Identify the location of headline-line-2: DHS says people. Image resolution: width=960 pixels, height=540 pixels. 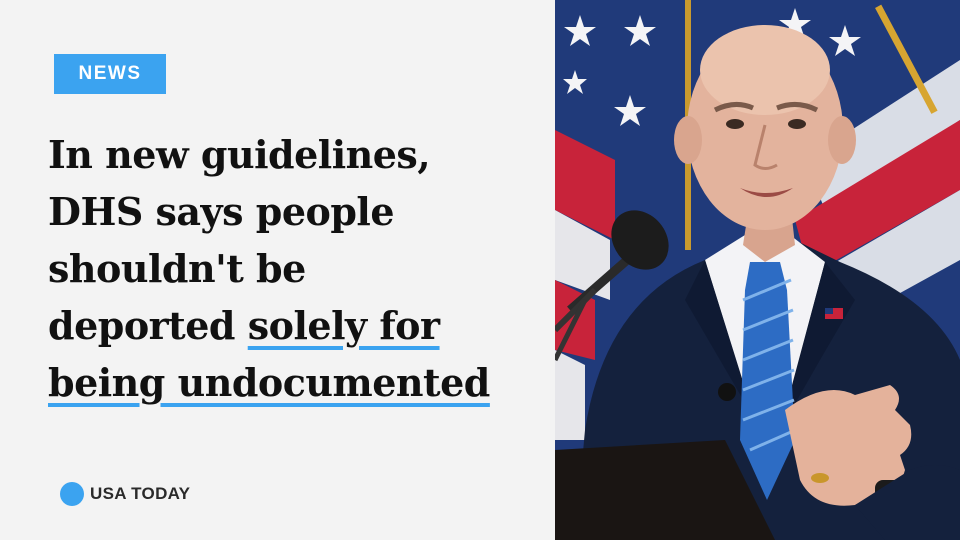
(221, 211).